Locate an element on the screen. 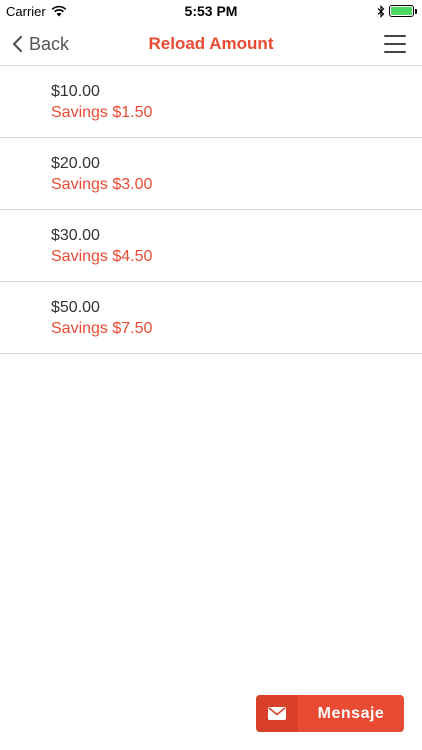 The width and height of the screenshot is (422, 750). amount-savings: Savings $1.50 is located at coordinates (102, 112).